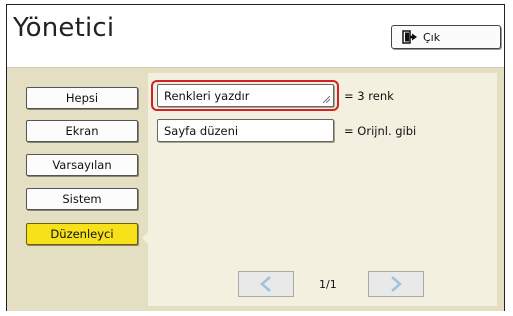 This screenshot has height=316, width=513. I want to click on sidebar-item-duzenleyci: Düzenleyci, so click(82, 234).